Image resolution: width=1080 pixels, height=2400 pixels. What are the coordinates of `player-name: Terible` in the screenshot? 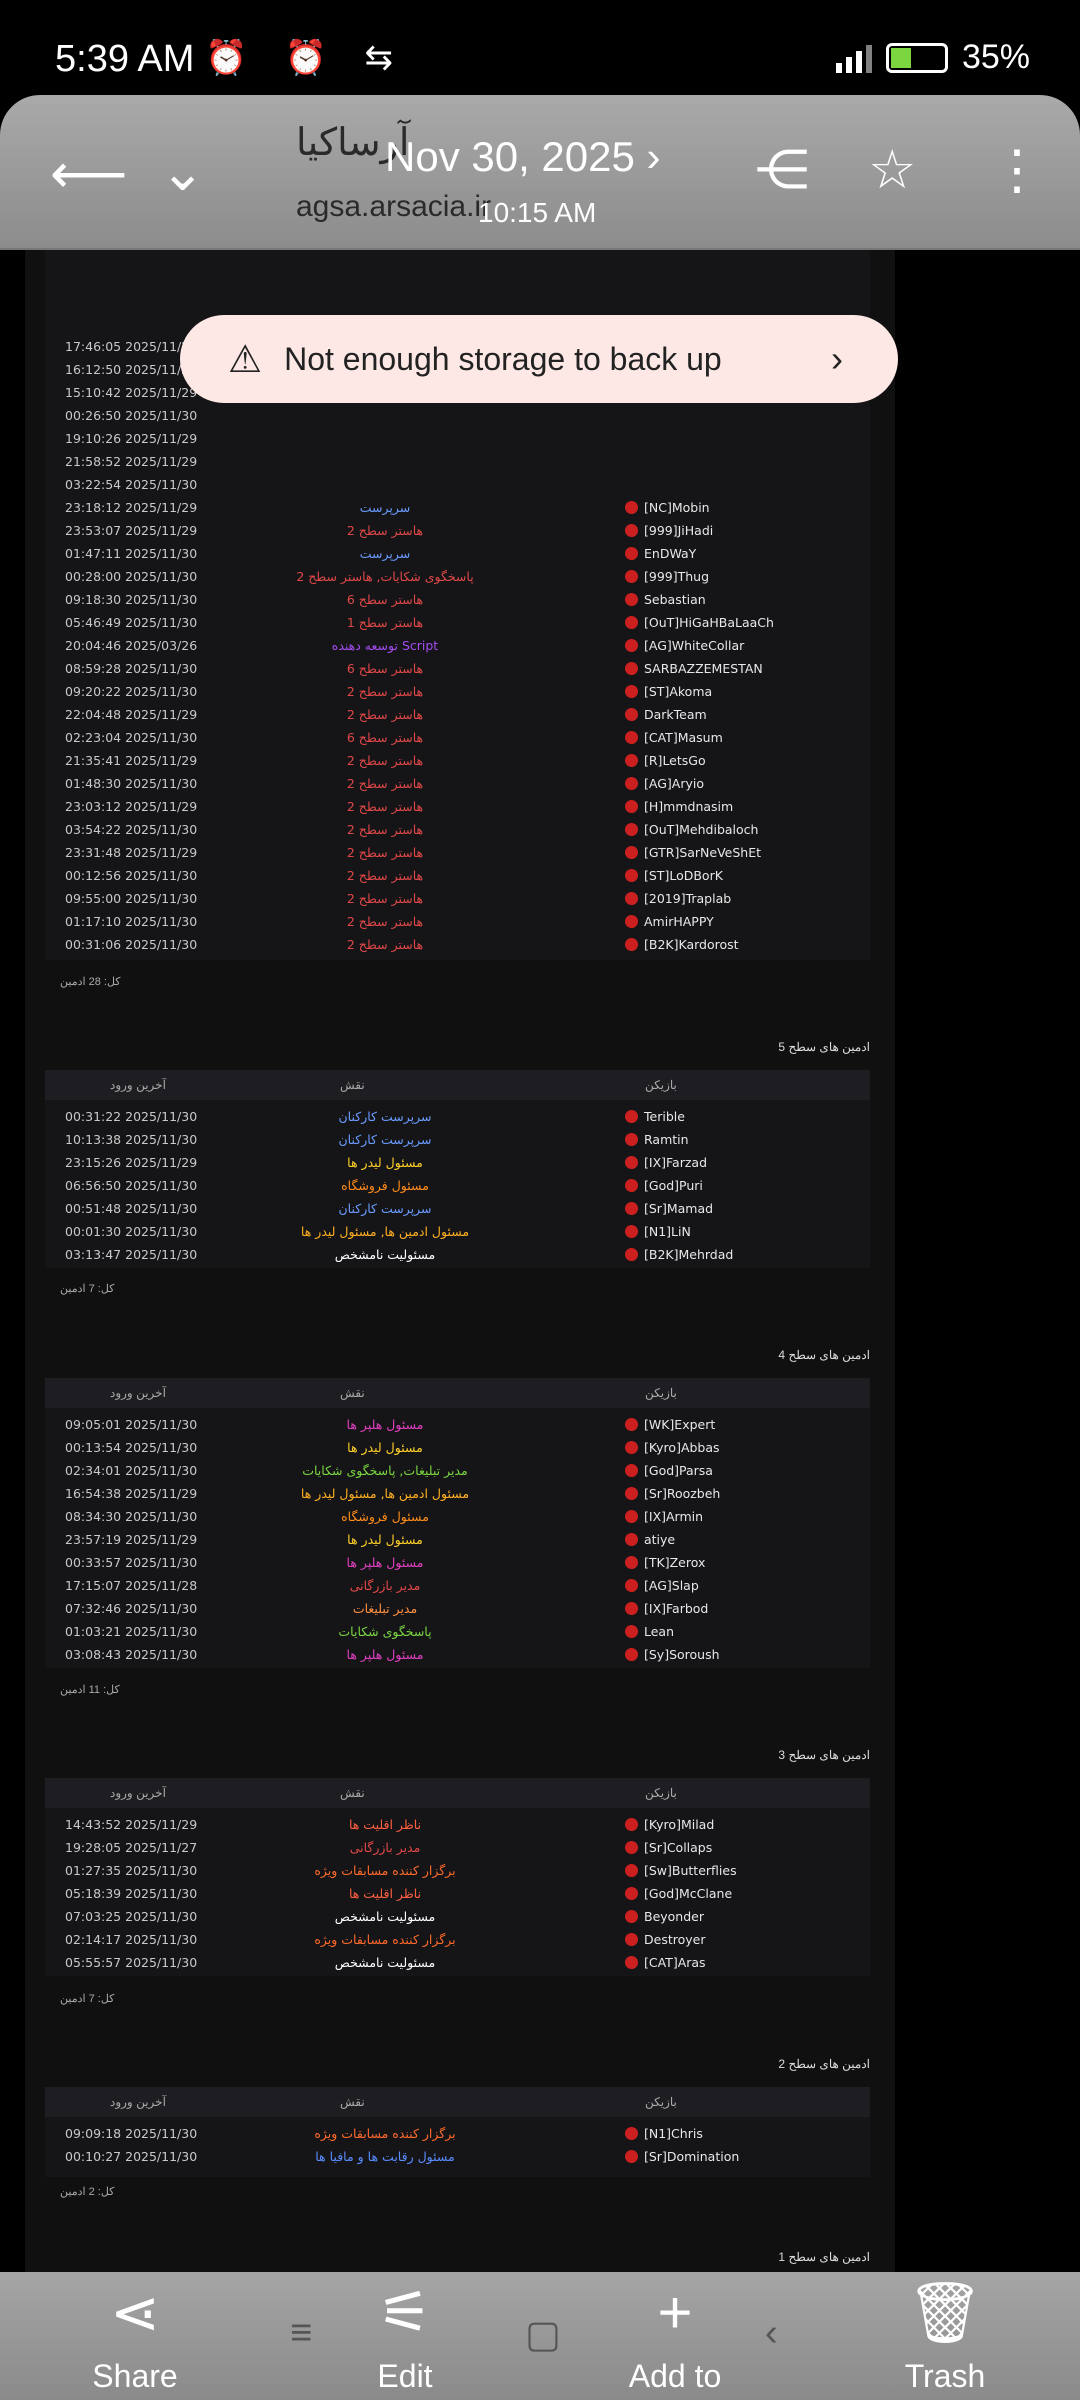 It's located at (655, 1116).